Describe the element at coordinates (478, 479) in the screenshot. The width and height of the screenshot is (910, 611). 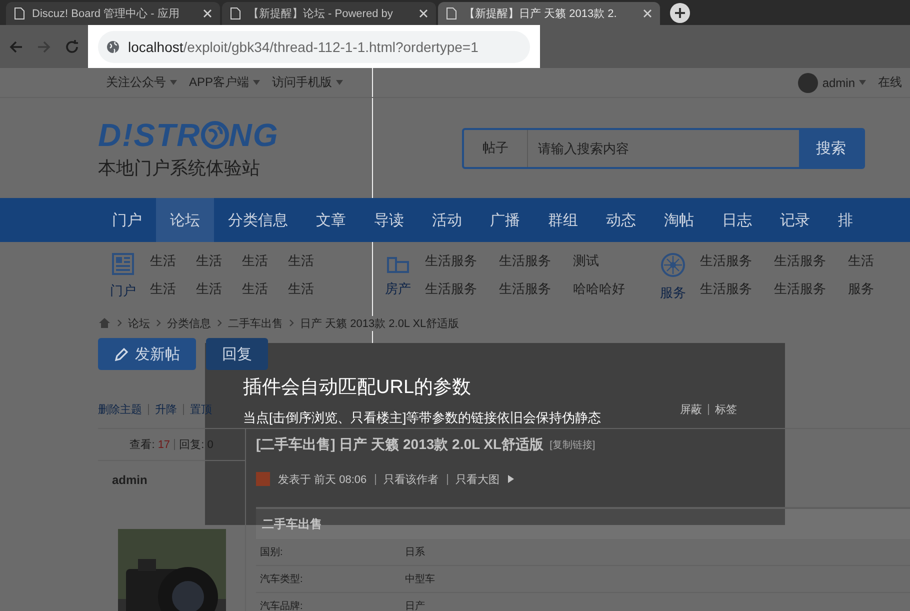
I see `post-filter-link: 只看大图` at that location.